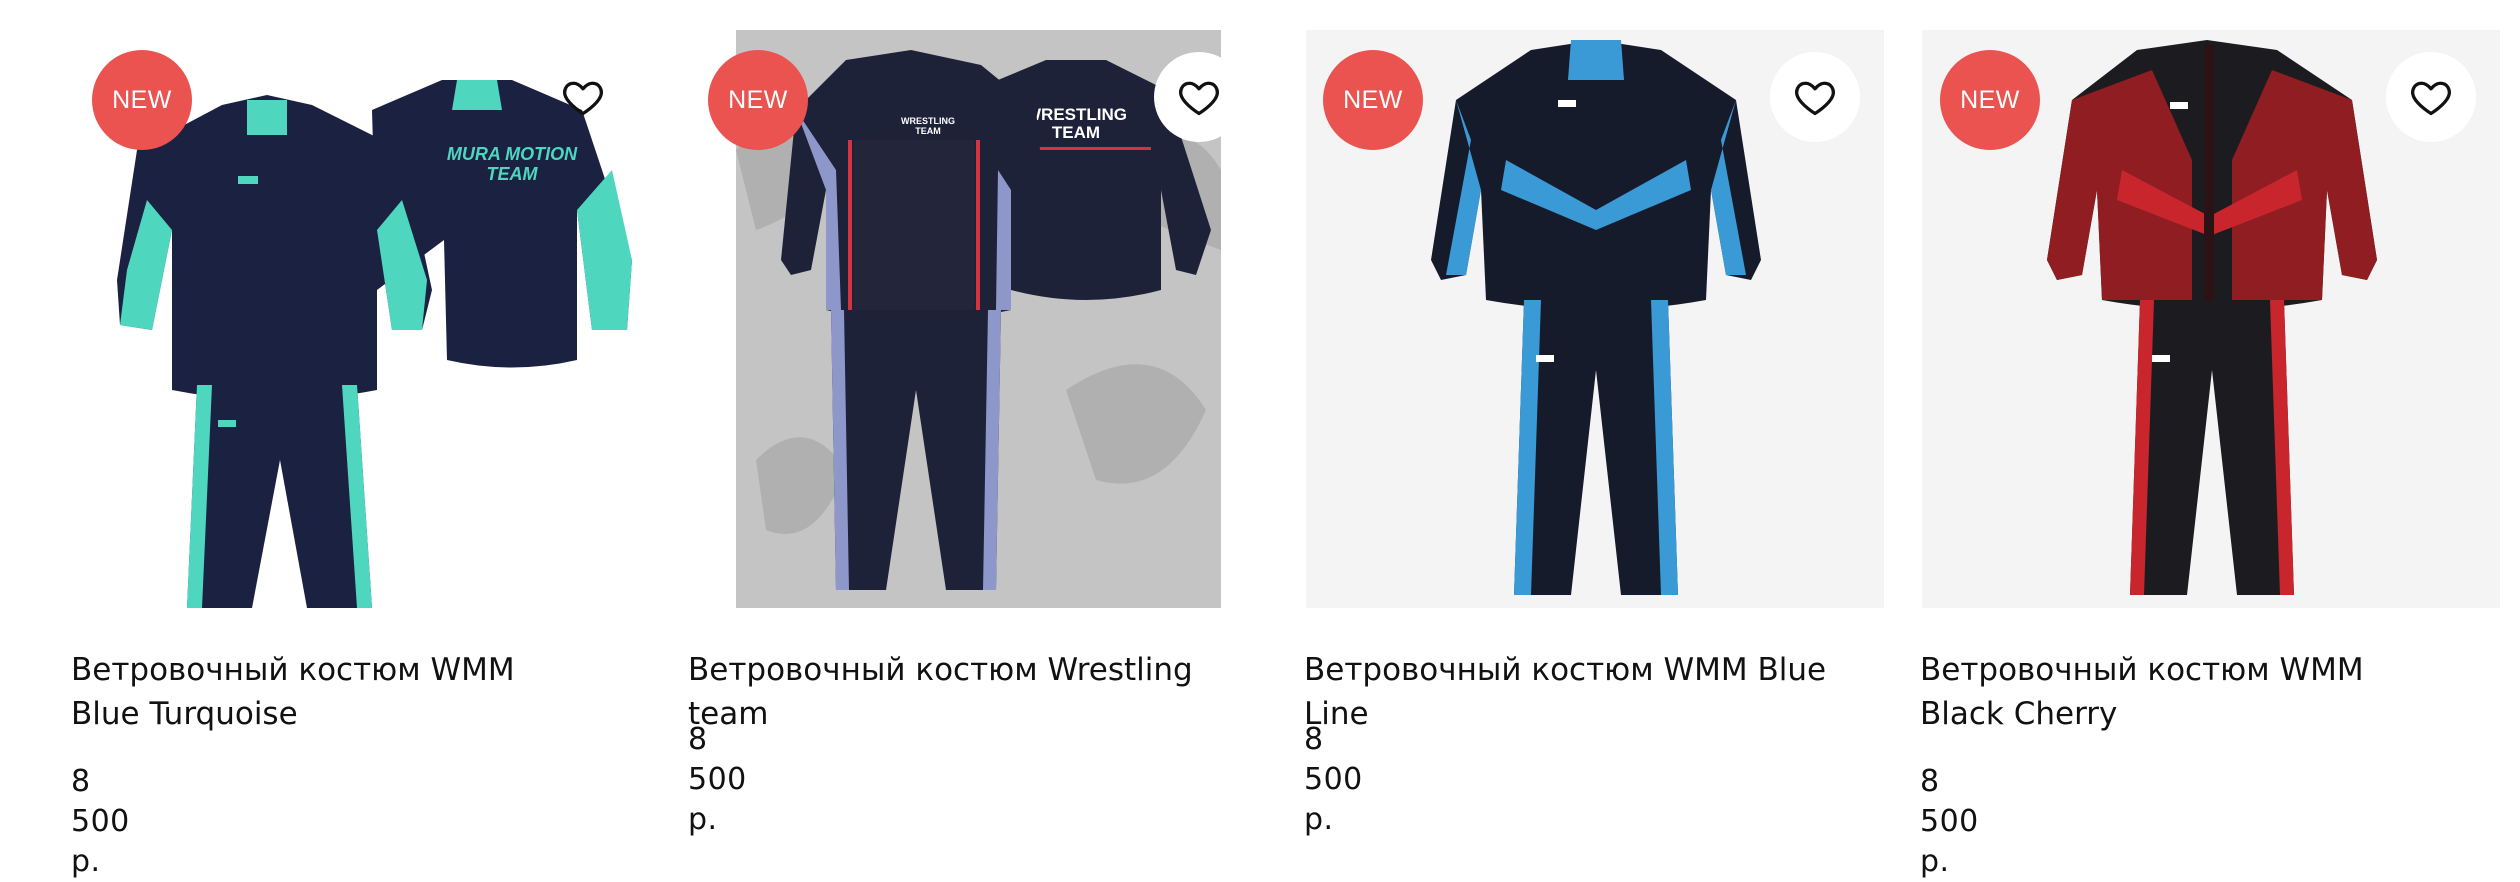 The width and height of the screenshot is (2520, 882). What do you see at coordinates (978, 319) in the screenshot?
I see `product-image: WRESTLING TEAM WRESTLING TEAM` at bounding box center [978, 319].